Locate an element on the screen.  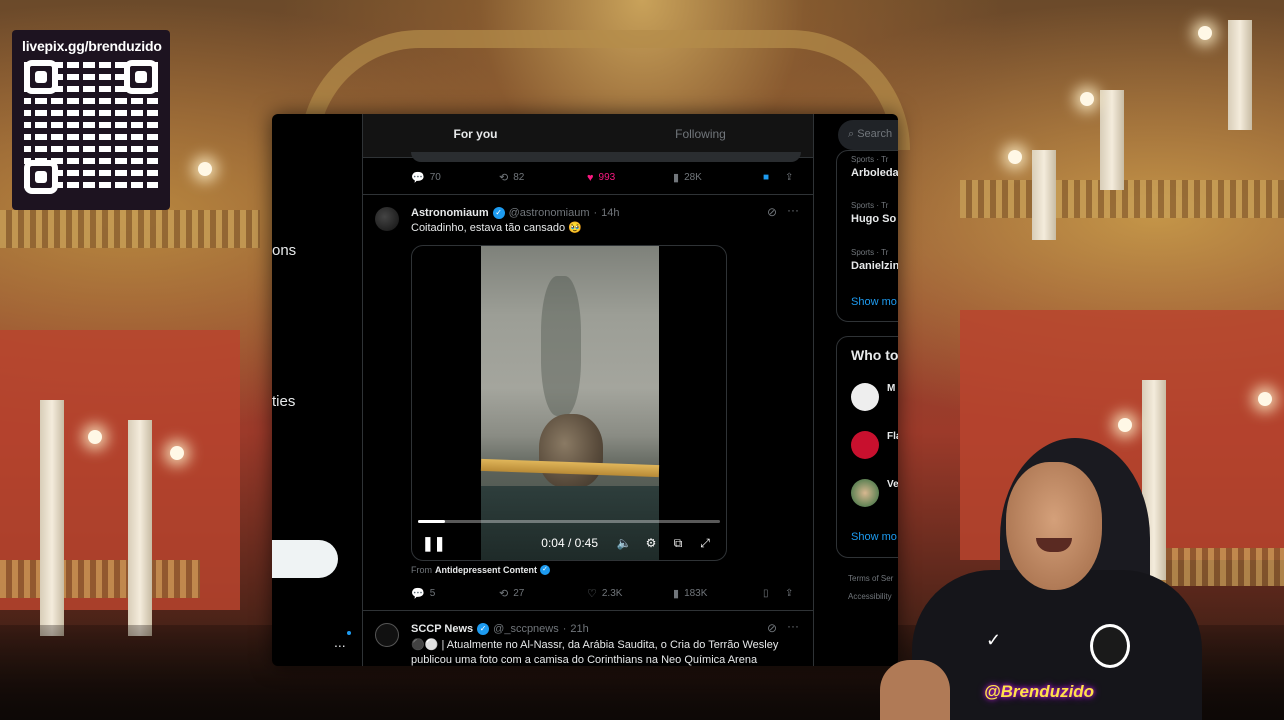
tab-following: Following is located at coordinates (700, 135).